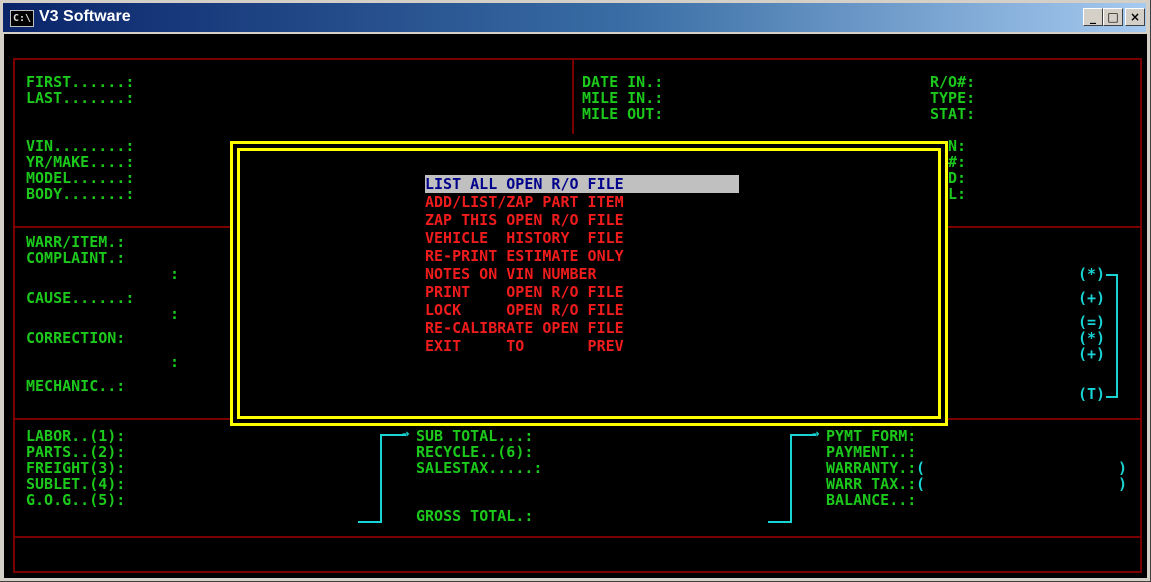 The image size is (1151, 582). What do you see at coordinates (921, 484) in the screenshot?
I see `warr-tax-open-paren: (` at bounding box center [921, 484].